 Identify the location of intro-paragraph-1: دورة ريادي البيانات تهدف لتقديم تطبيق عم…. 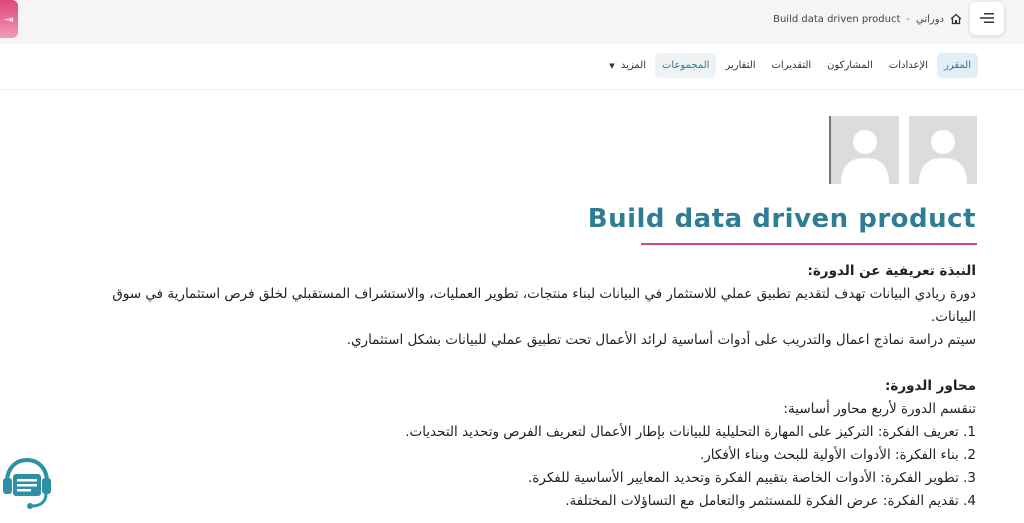
(544, 305).